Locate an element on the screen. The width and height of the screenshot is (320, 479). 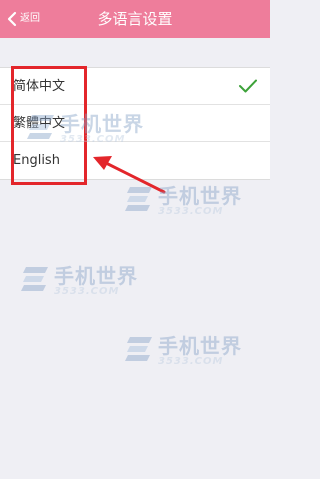
language-option-simplified-chinese: 简体中文 is located at coordinates (135, 86).